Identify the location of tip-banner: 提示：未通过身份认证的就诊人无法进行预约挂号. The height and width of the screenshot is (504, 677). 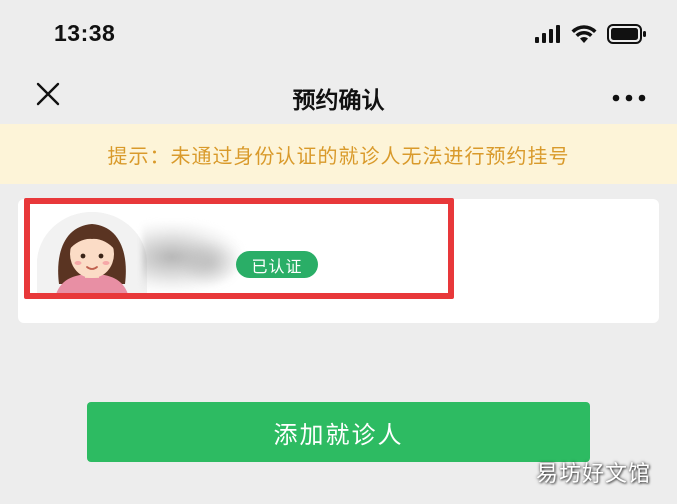
(338, 154).